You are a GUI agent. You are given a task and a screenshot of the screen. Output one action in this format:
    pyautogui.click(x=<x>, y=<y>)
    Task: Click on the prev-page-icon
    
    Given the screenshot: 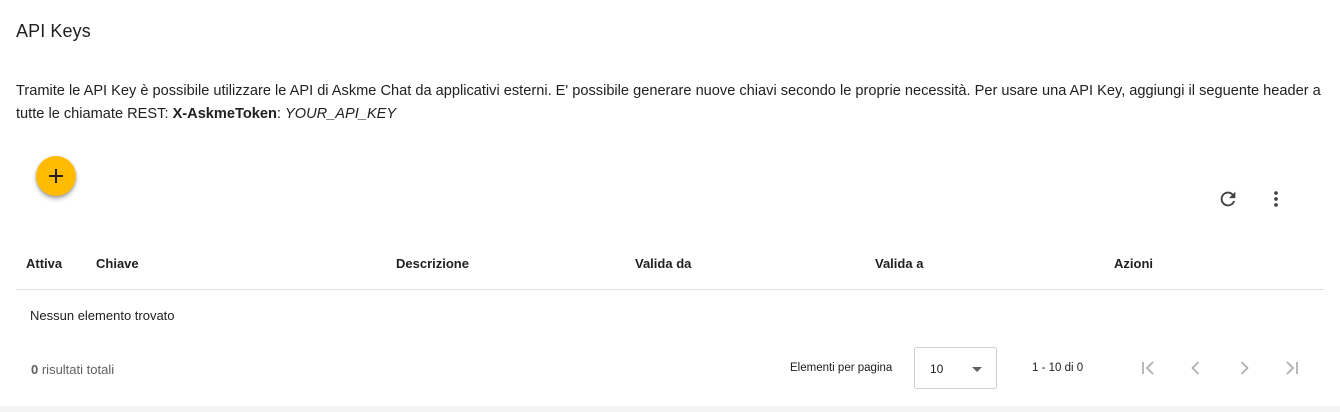 What is the action you would take?
    pyautogui.click(x=1195, y=368)
    